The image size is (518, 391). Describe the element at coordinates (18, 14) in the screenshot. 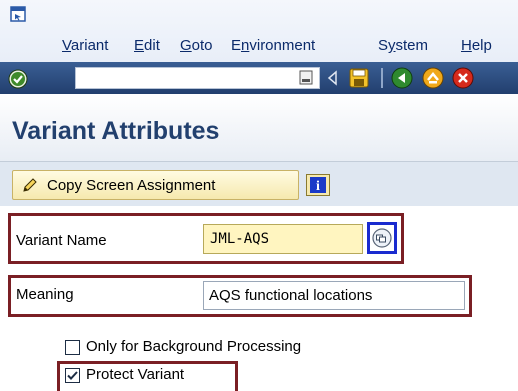

I see `system-menu-icon` at that location.